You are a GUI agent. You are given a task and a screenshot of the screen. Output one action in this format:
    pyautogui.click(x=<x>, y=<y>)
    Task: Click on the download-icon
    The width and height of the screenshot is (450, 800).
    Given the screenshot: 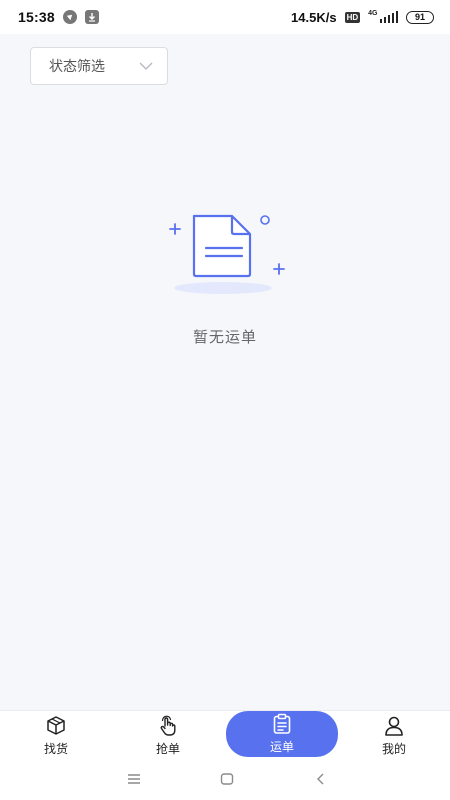 What is the action you would take?
    pyautogui.click(x=91, y=17)
    